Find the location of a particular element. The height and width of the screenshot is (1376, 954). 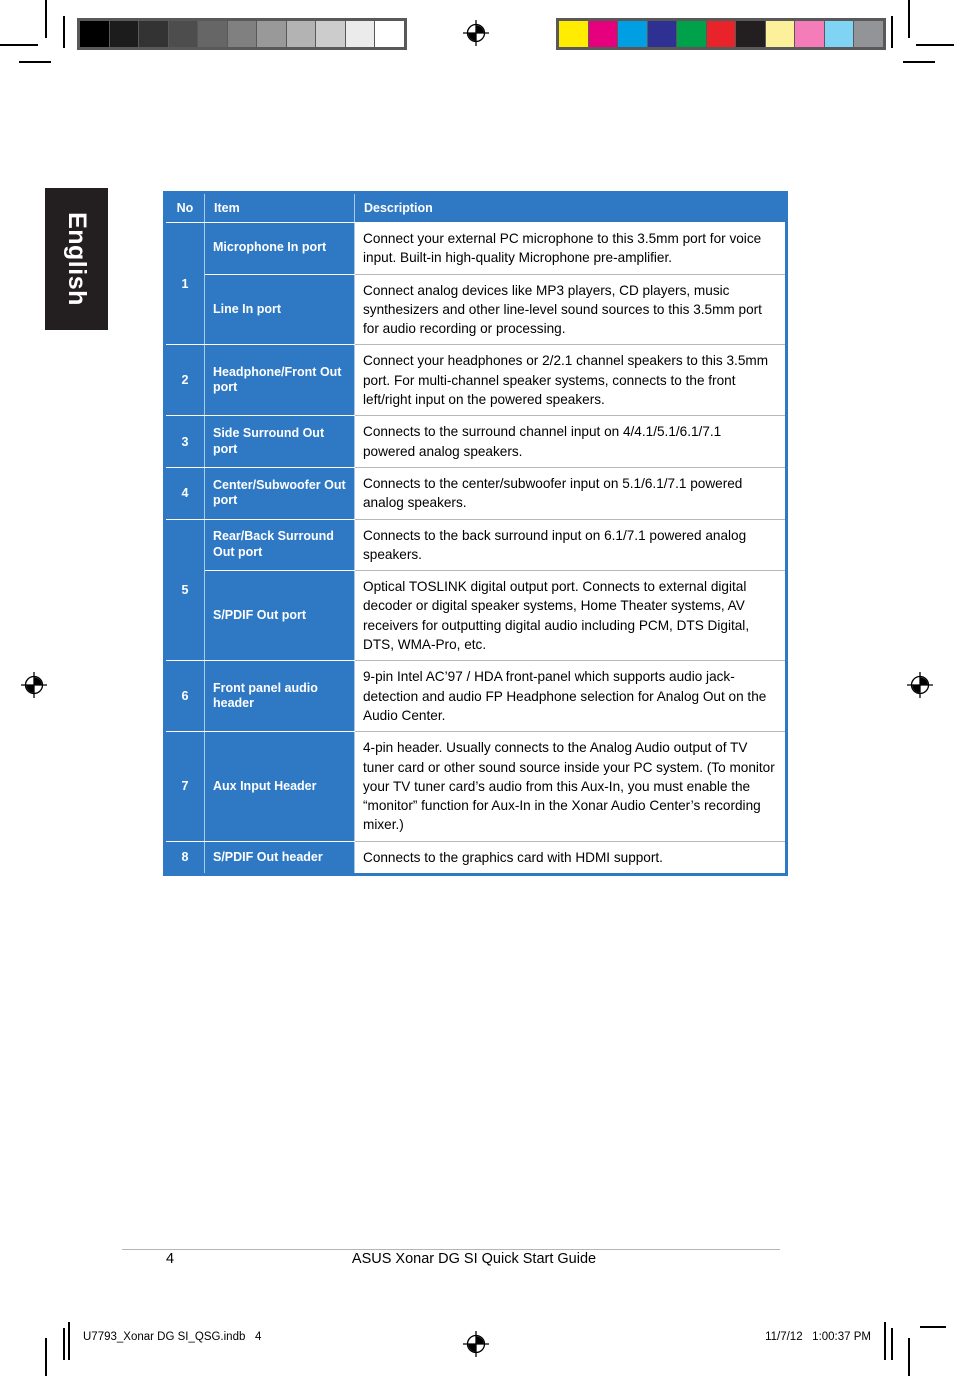

cell-row-number: 7 is located at coordinates (184, 786).